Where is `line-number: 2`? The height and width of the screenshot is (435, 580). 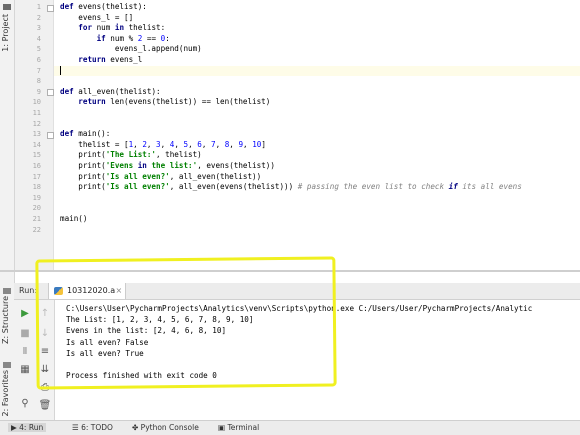
line-number: 2 is located at coordinates (38, 17).